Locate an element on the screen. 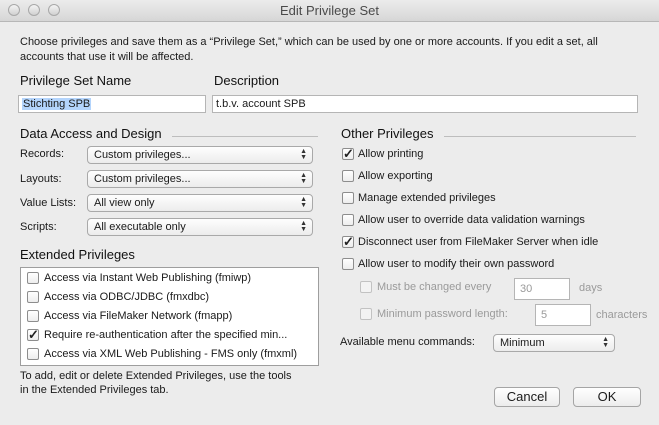 The height and width of the screenshot is (425, 659). privilege-set-name-value: Stichting SPB is located at coordinates (57, 104).